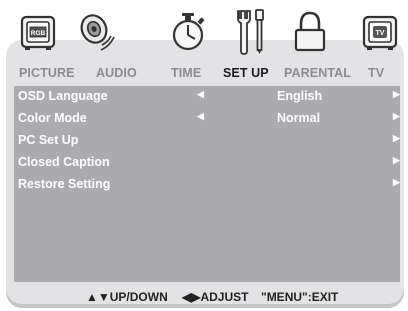 This screenshot has width=408, height=311. Describe the element at coordinates (300, 297) in the screenshot. I see `footer-exit-hint: "MENU":EXIT` at that location.